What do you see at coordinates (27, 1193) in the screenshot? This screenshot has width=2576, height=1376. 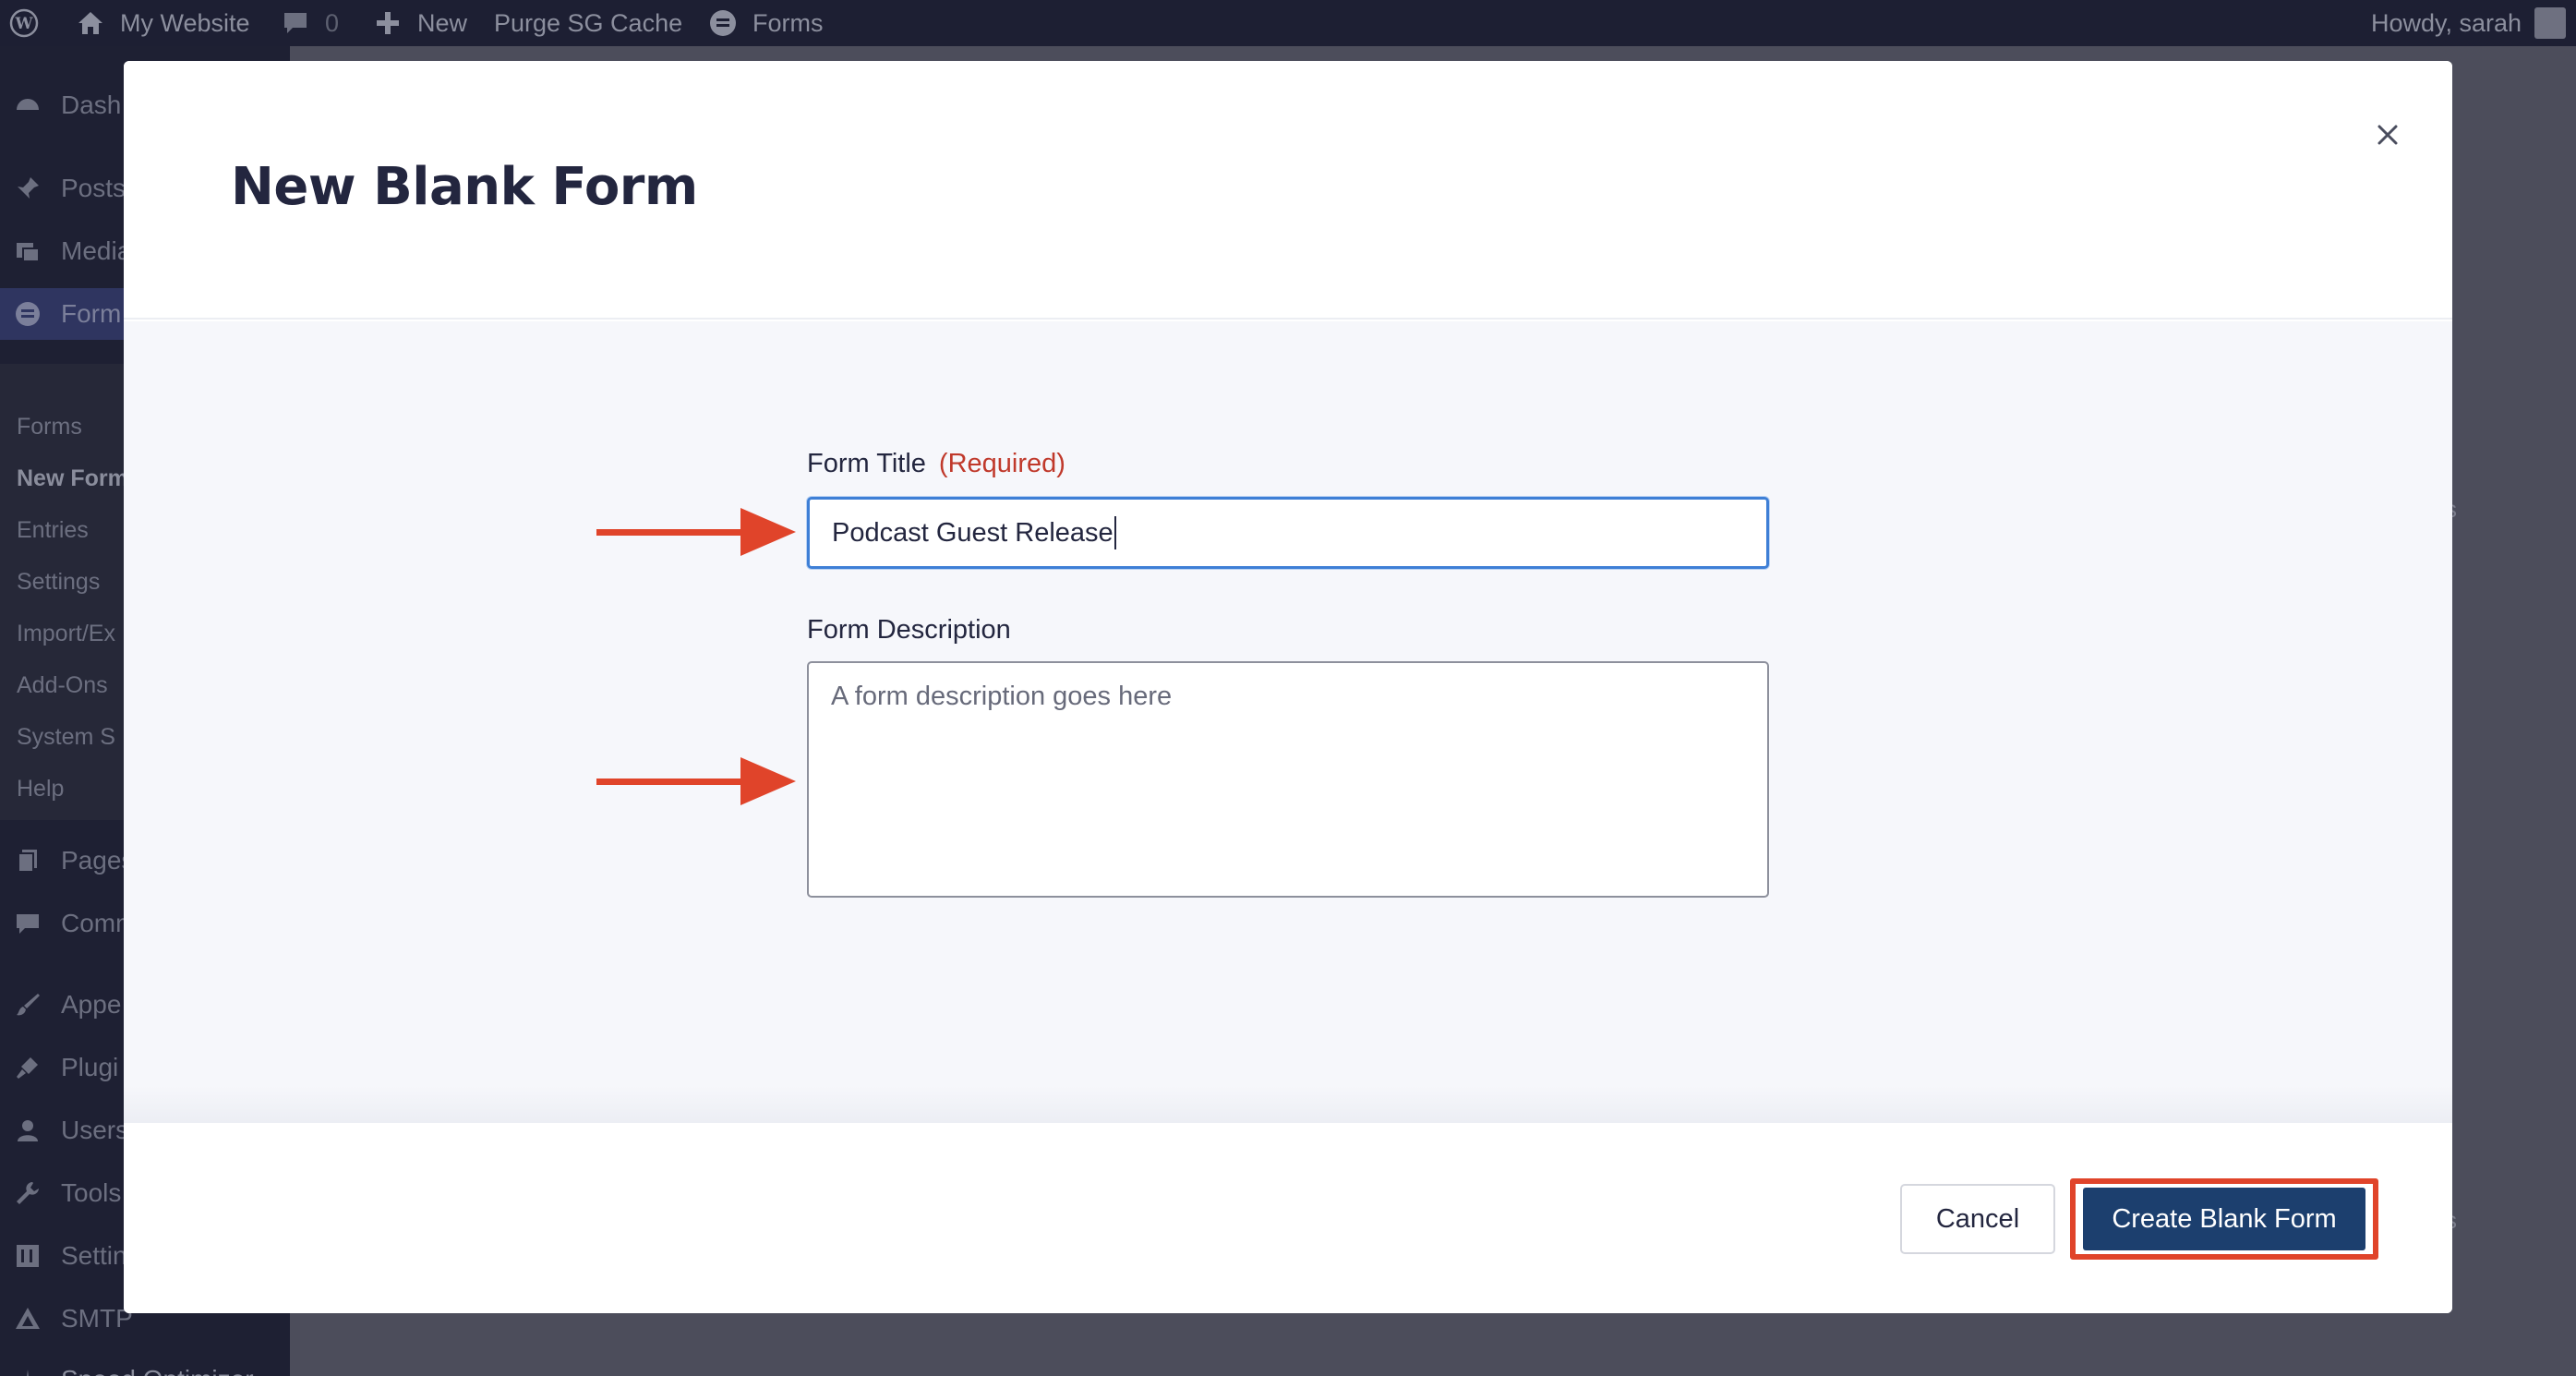 I see `wrench-icon` at bounding box center [27, 1193].